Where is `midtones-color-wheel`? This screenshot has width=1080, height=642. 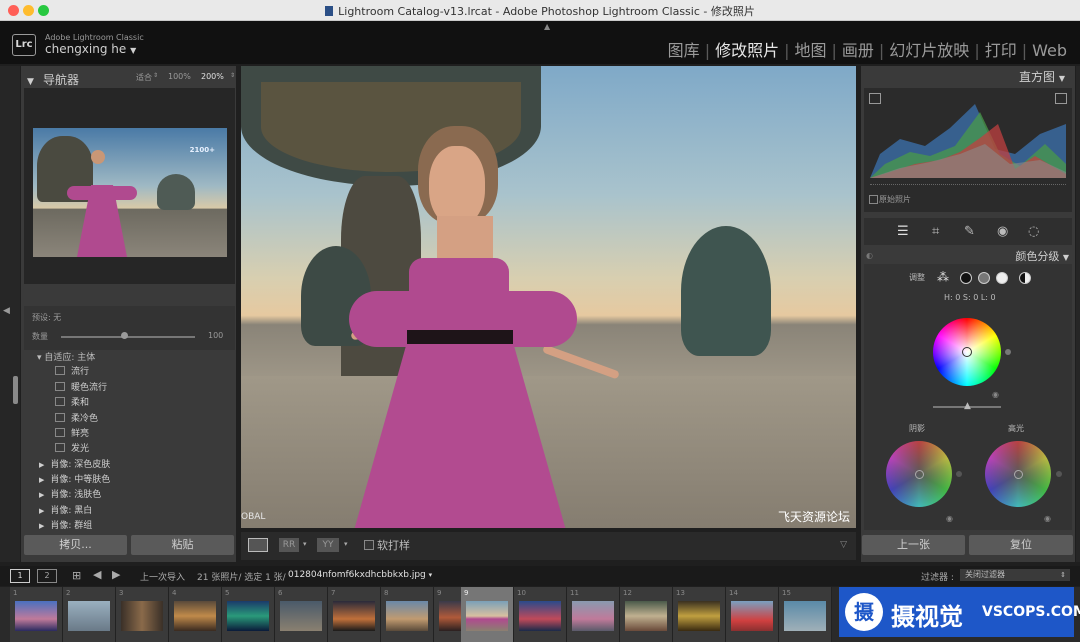
midtones-color-wheel is located at coordinates (967, 352).